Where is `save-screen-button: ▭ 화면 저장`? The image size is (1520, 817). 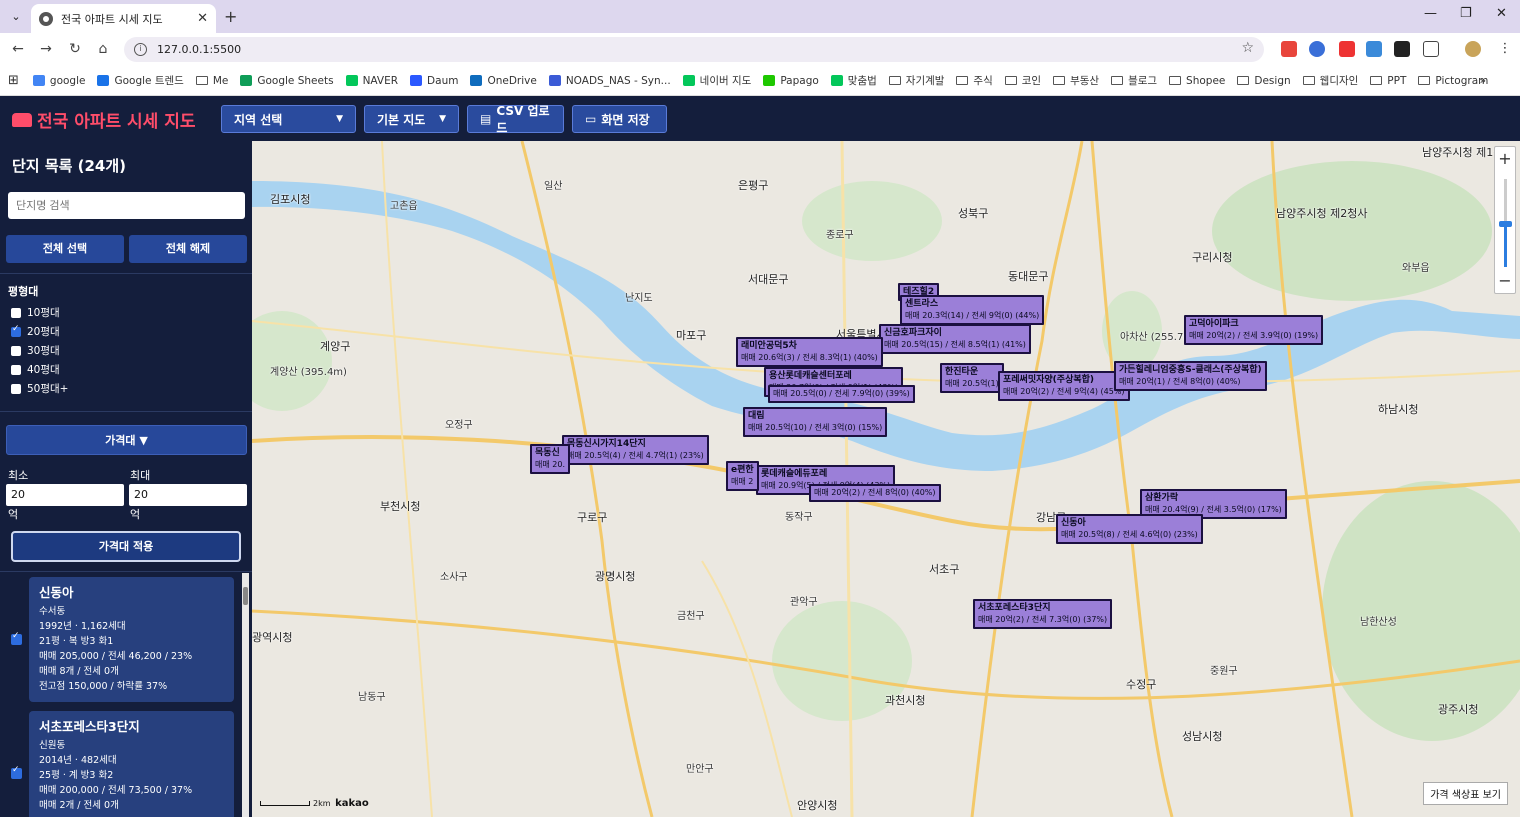
save-screen-button: ▭ 화면 저장 is located at coordinates (619, 119).